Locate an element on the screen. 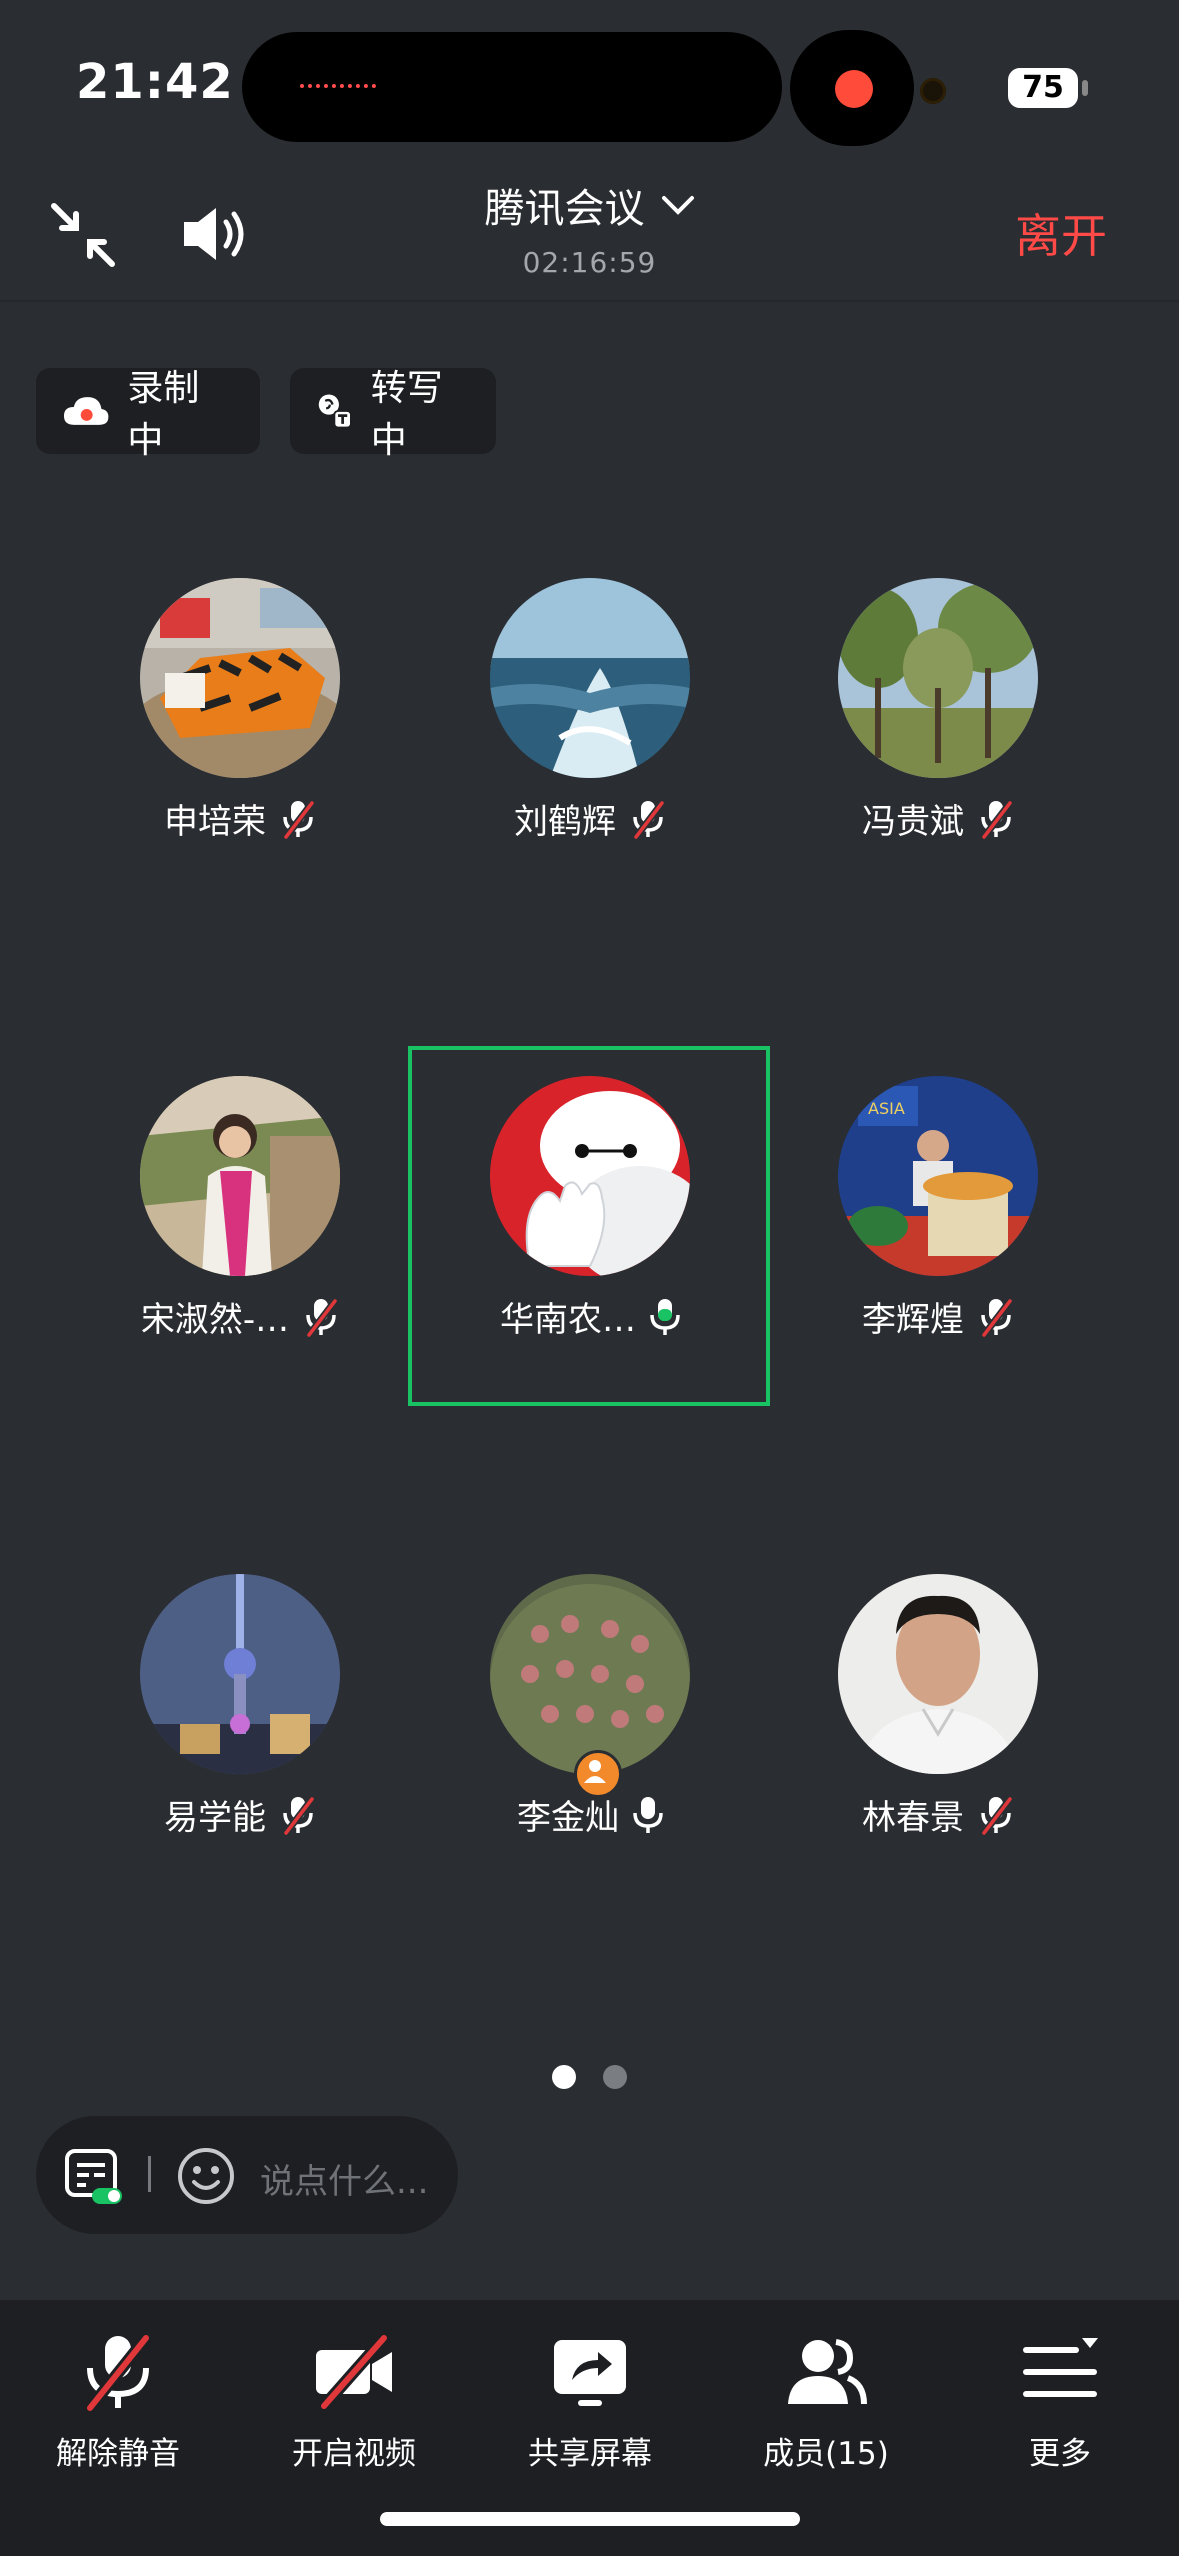 This screenshot has width=1179, height=2556. participant-tile: 冯贵斌 is located at coordinates (938, 736).